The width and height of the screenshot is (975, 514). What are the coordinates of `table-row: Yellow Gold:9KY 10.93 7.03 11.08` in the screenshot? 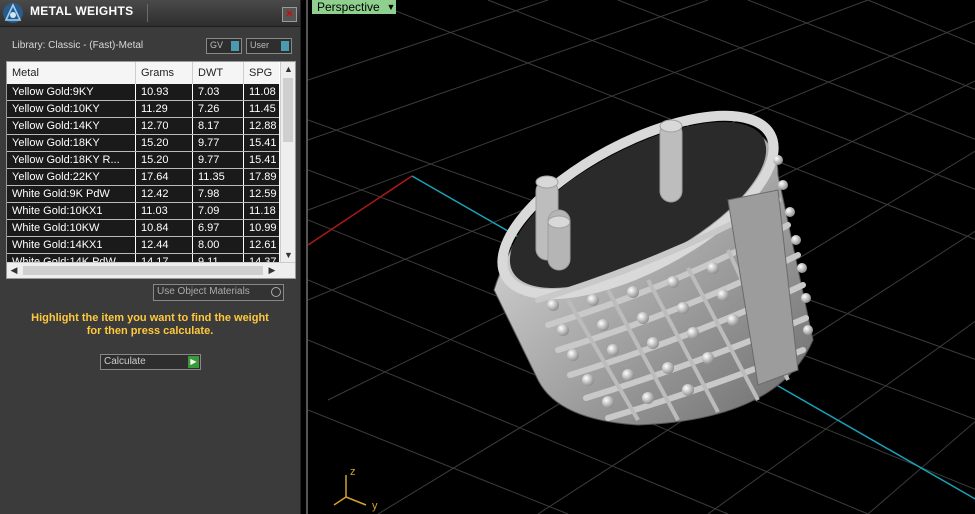 It's located at (145, 92).